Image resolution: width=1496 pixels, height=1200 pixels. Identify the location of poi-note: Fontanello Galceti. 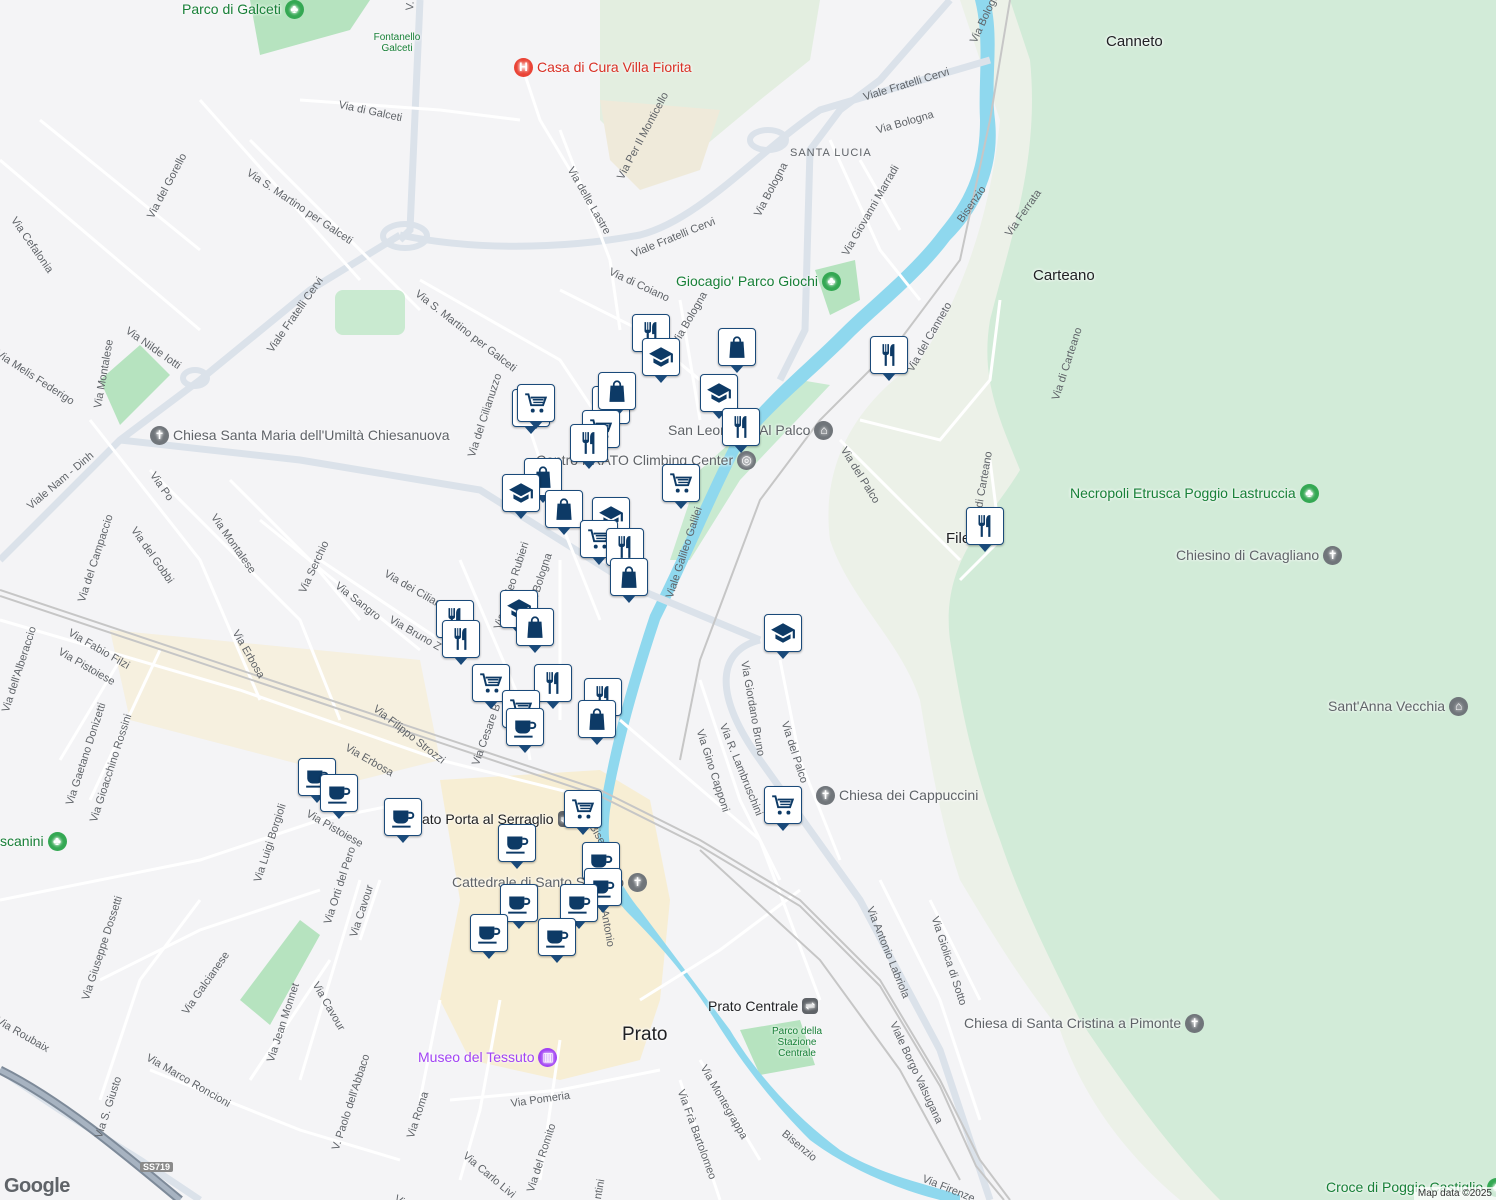
(397, 43).